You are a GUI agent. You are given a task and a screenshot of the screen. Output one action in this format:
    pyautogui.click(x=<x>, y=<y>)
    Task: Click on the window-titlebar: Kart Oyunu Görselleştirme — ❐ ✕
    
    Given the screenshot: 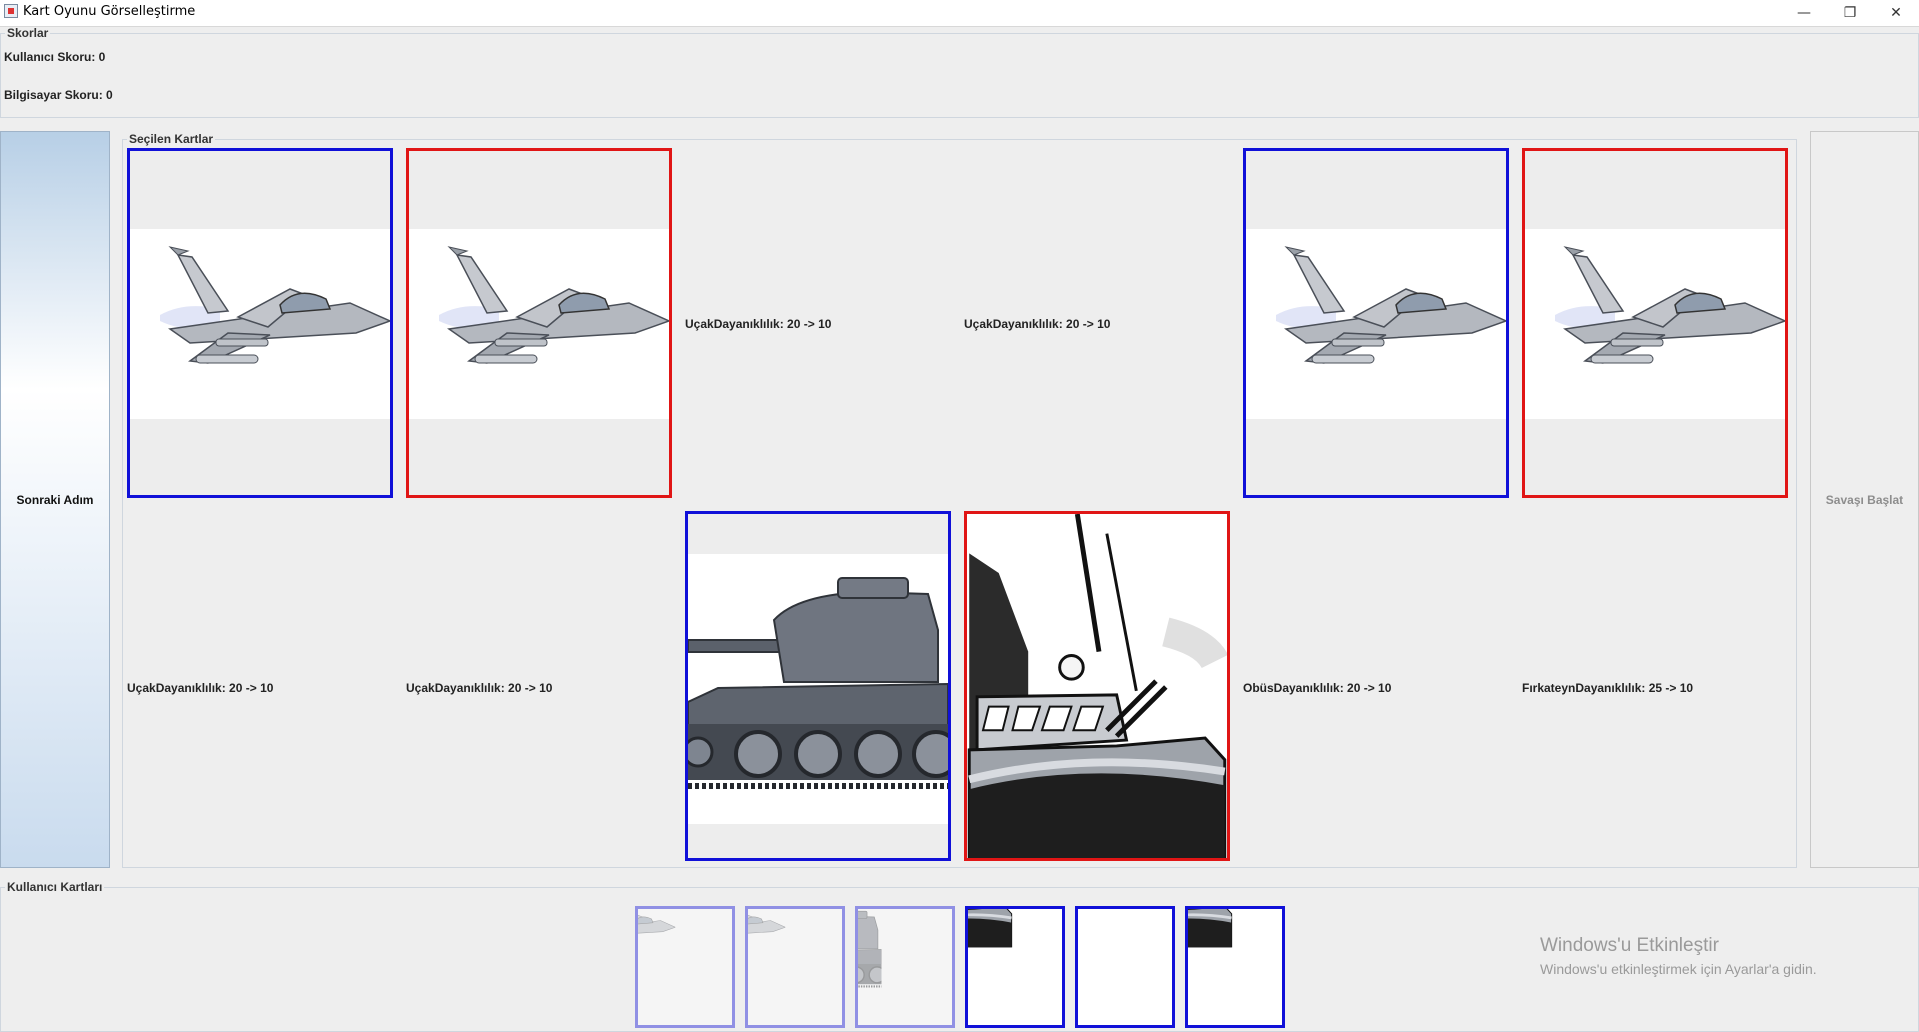 What is the action you would take?
    pyautogui.click(x=959, y=13)
    